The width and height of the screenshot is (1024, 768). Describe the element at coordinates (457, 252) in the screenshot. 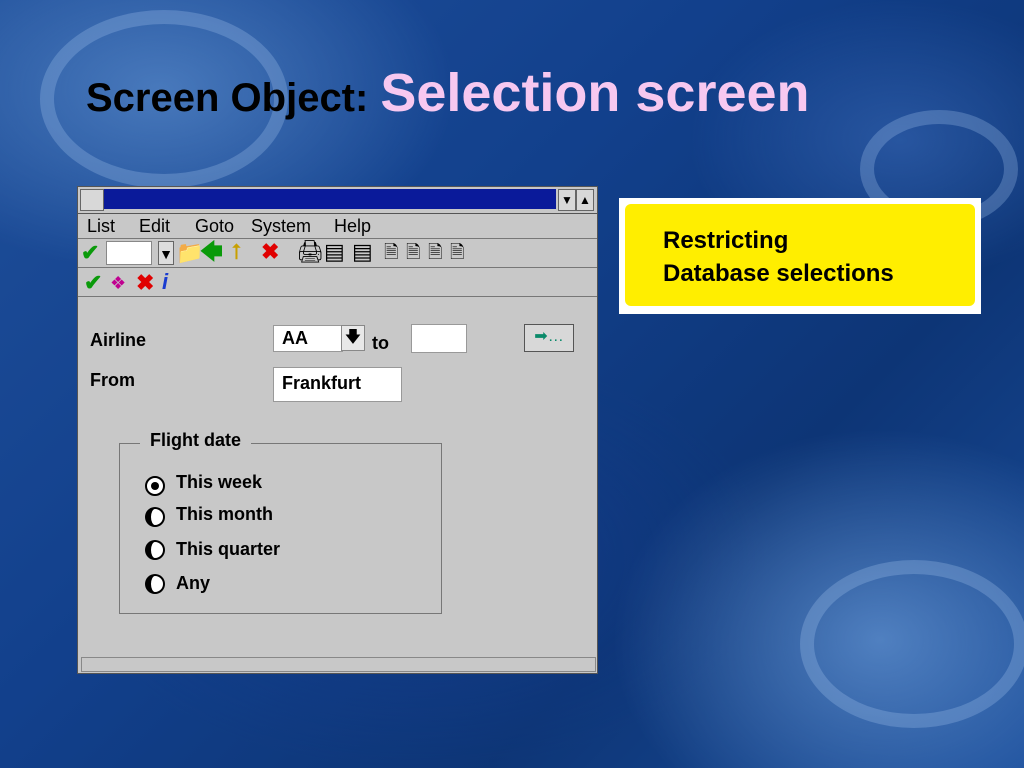

I see `last-page-icon: 🗎` at that location.